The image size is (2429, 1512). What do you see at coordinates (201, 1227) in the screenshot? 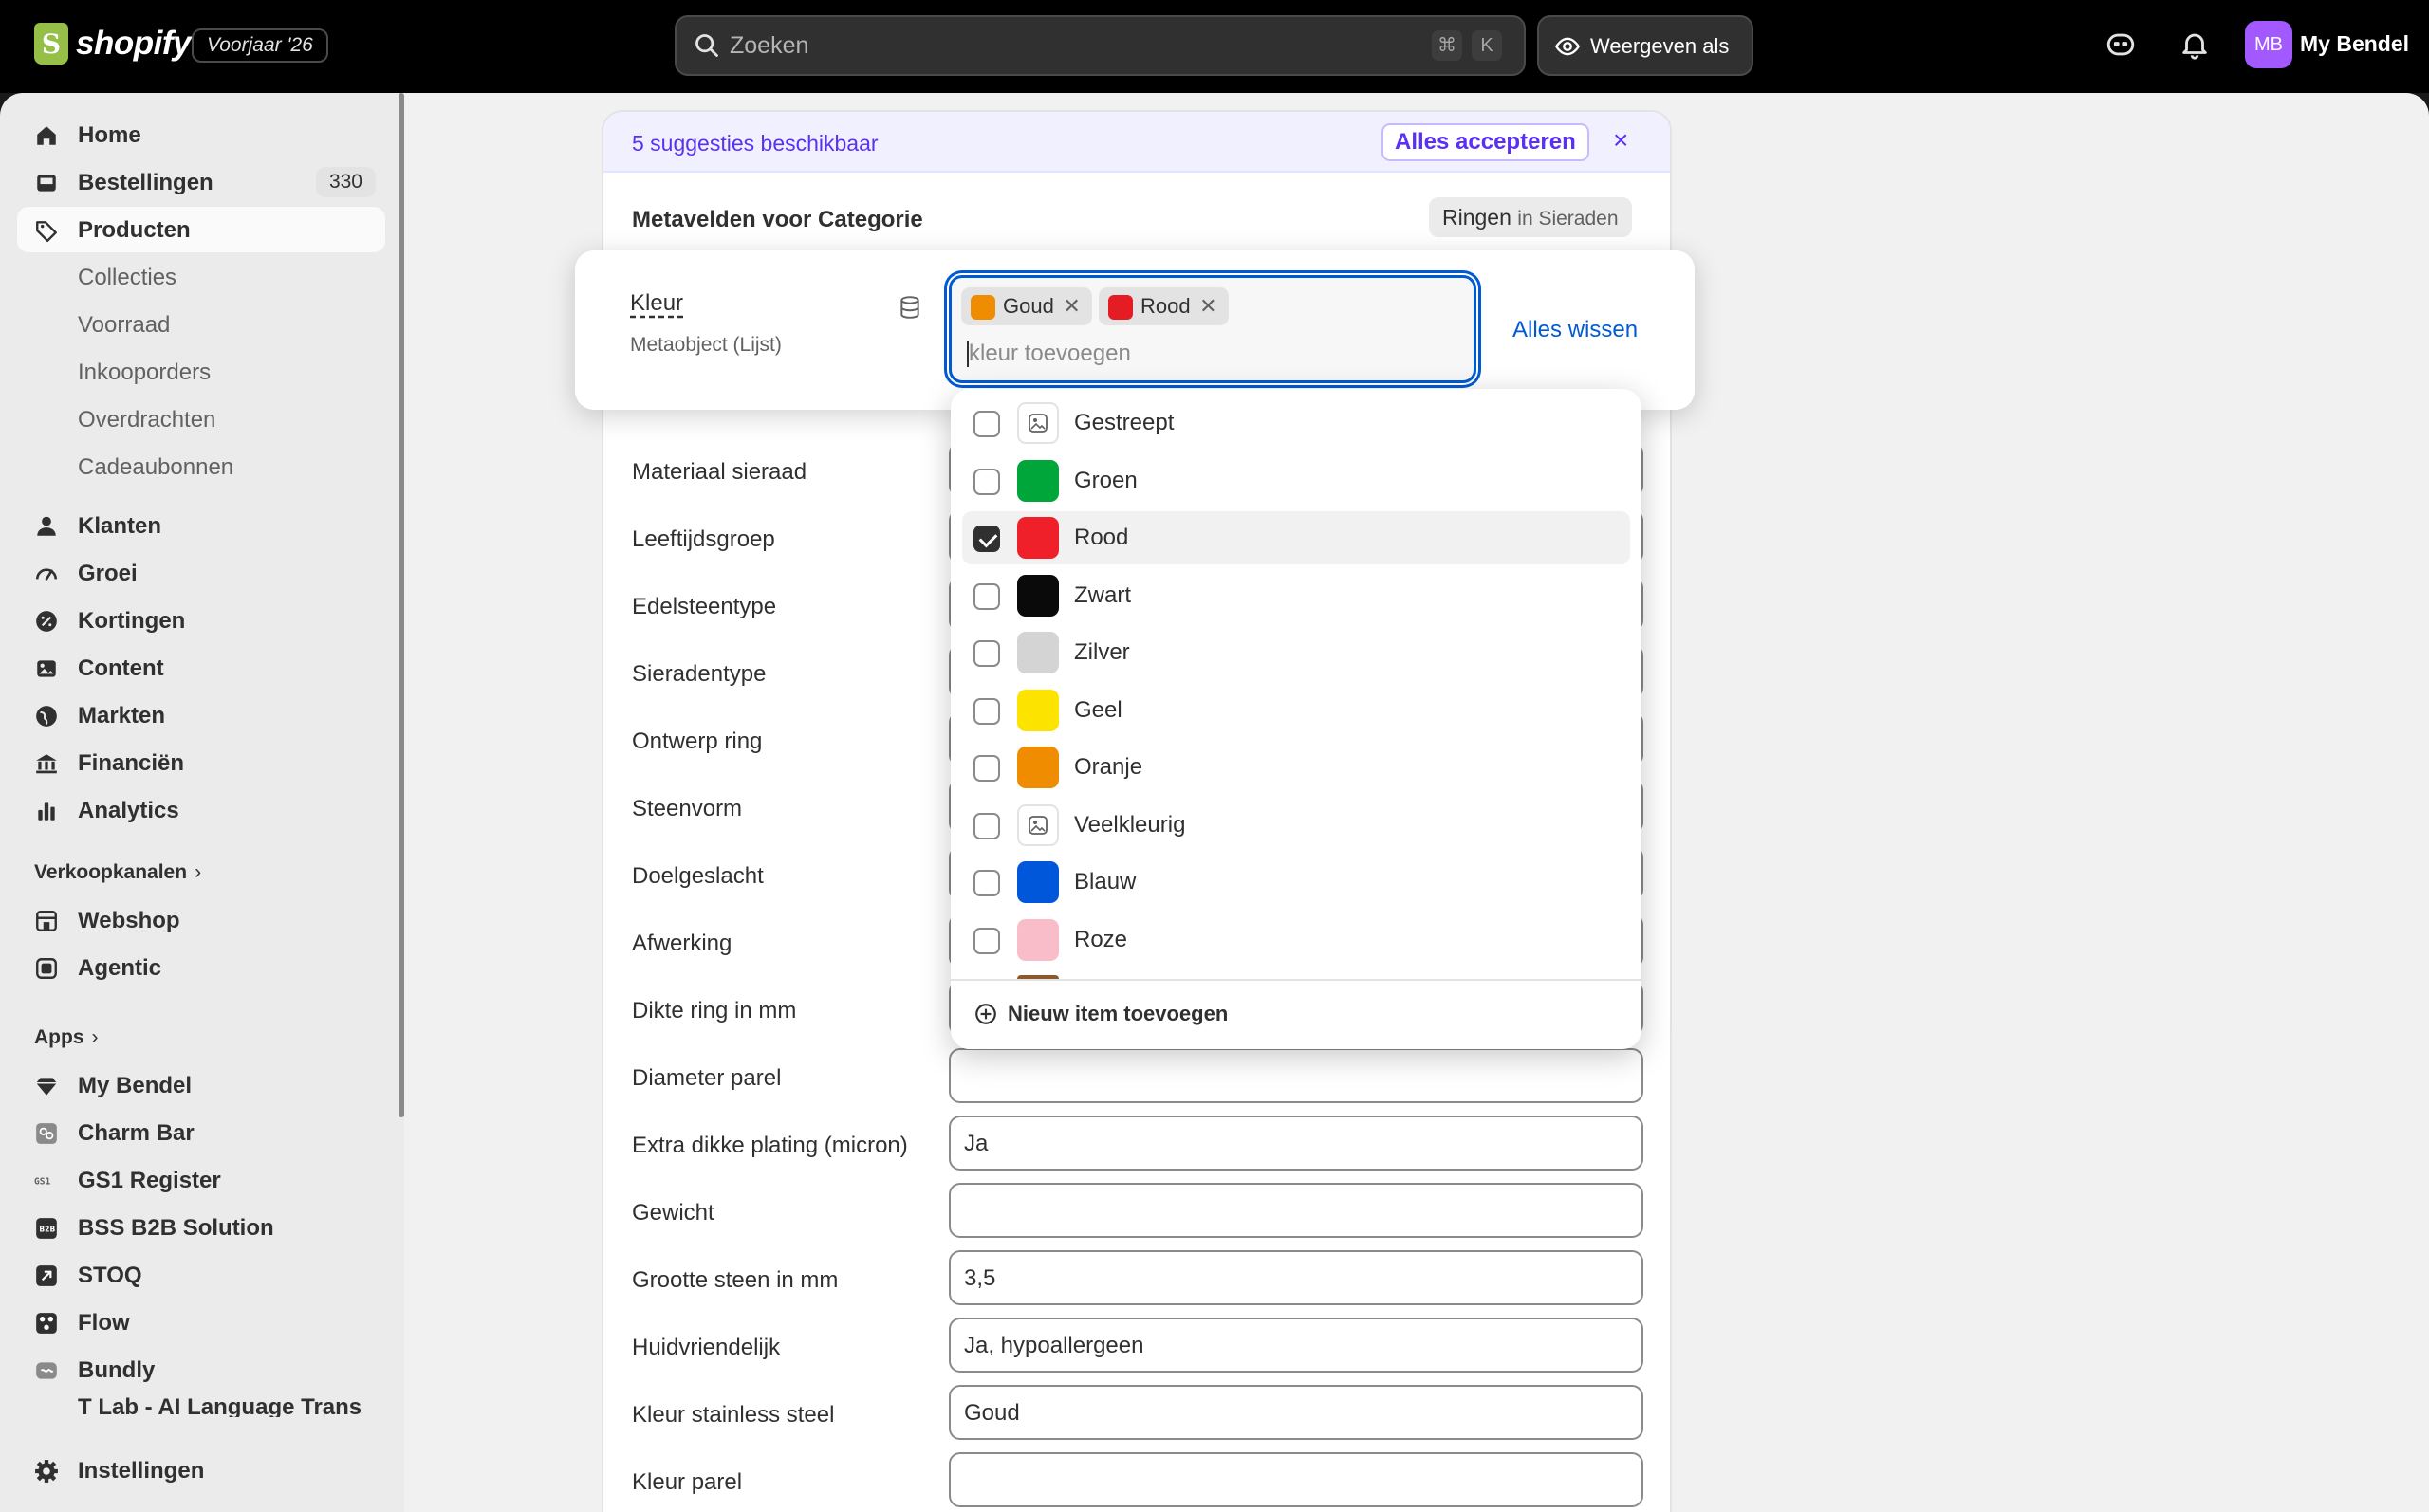
I see `sidebar-item-app-bss-b2b: B2B BSS B2B Solution` at bounding box center [201, 1227].